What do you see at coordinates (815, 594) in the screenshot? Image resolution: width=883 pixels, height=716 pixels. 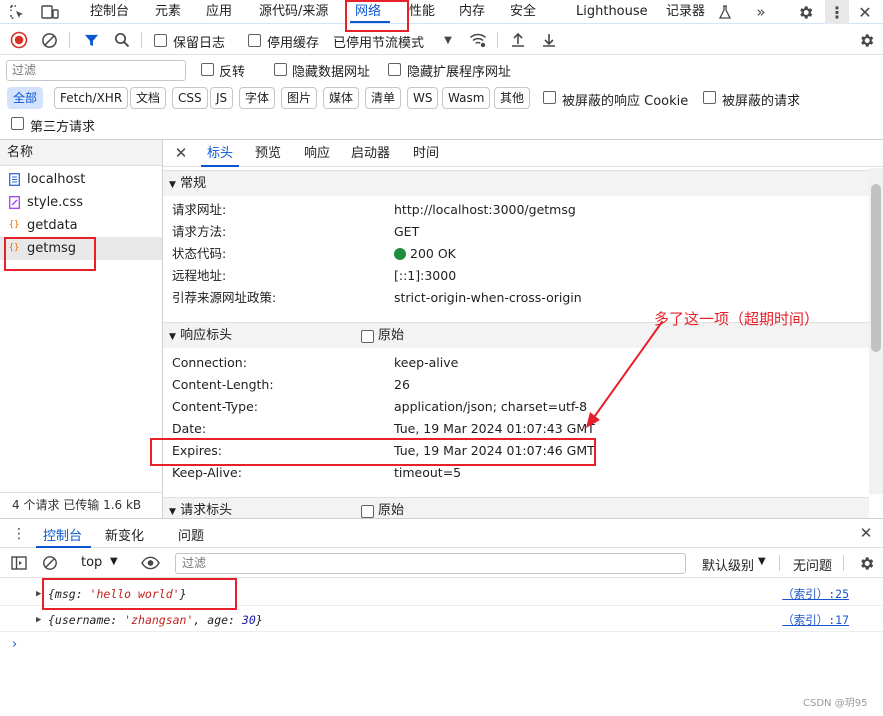 I see `console-source-link: （索引）:25` at bounding box center [815, 594].